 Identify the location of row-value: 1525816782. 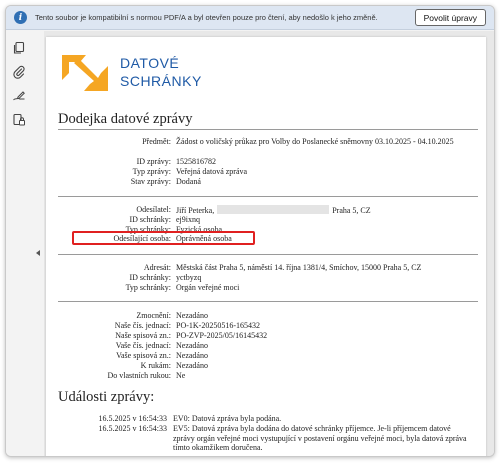
(196, 161).